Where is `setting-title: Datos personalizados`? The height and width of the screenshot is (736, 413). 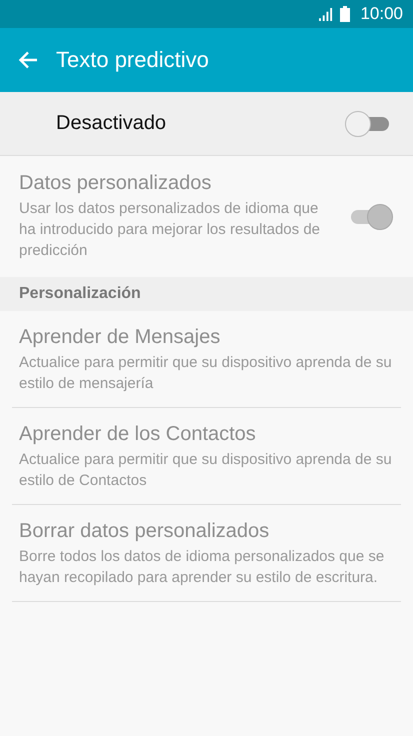
setting-title: Datos personalizados is located at coordinates (115, 183).